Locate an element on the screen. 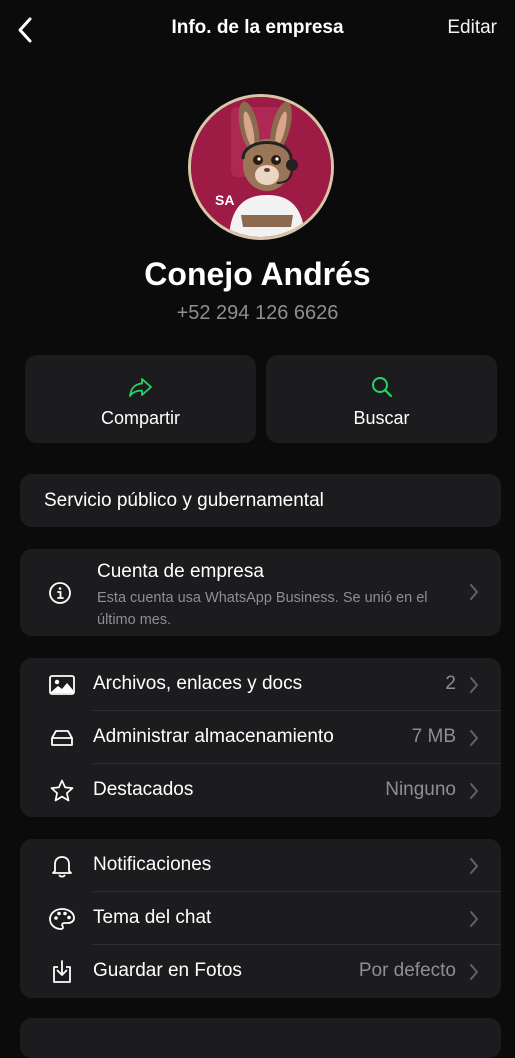 This screenshot has height=1058, width=515. save-photos-value: Por defecto is located at coordinates (407, 970).